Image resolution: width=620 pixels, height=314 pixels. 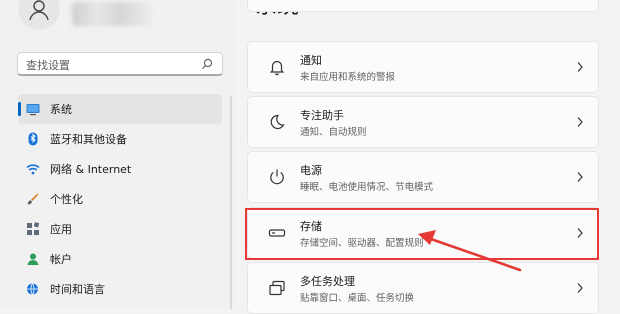 I want to click on nav-item-system: 系统, so click(x=120, y=109).